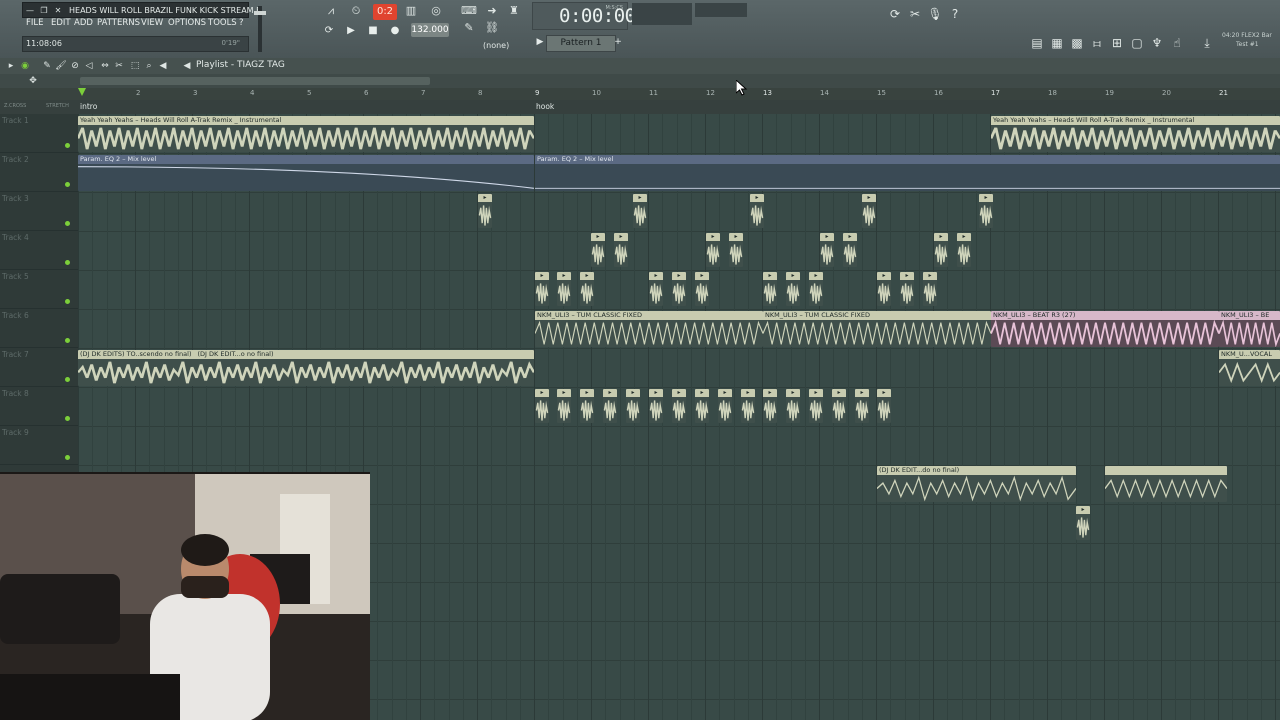 The height and width of the screenshot is (720, 1280). Describe the element at coordinates (1105, 329) in the screenshot. I see `audio-clip: NKM_ULI3 – BEAT R3 (27)` at that location.